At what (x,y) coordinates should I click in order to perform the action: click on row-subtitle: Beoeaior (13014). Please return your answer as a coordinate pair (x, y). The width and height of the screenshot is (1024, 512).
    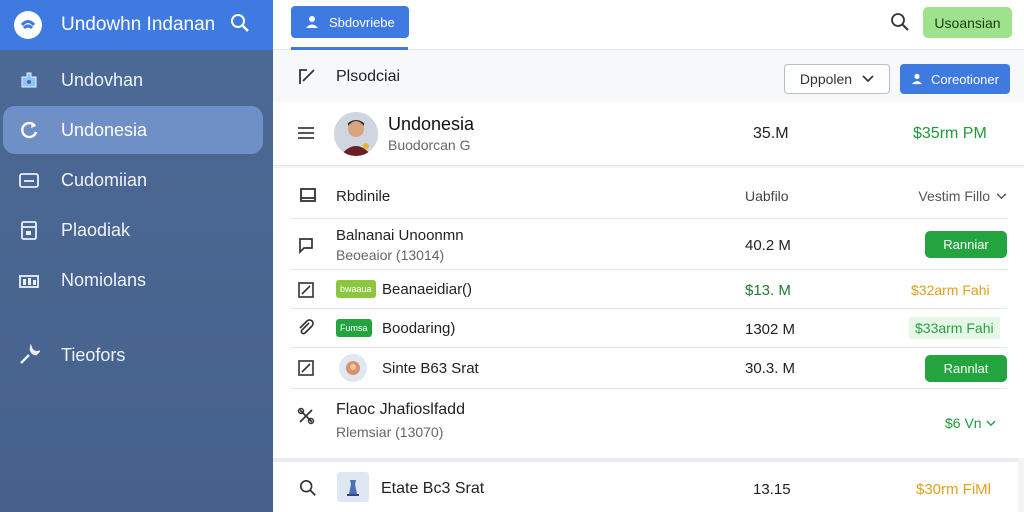
    Looking at the image, I should click on (390, 255).